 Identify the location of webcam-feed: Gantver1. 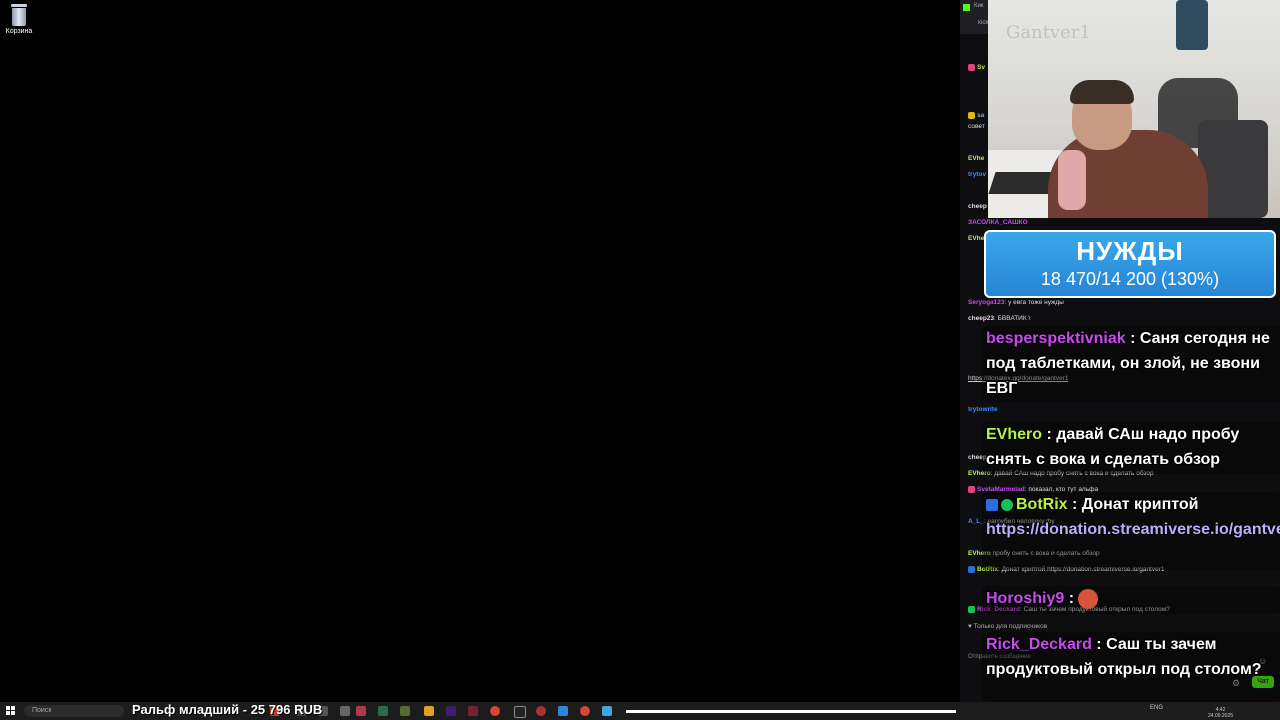
(1134, 109).